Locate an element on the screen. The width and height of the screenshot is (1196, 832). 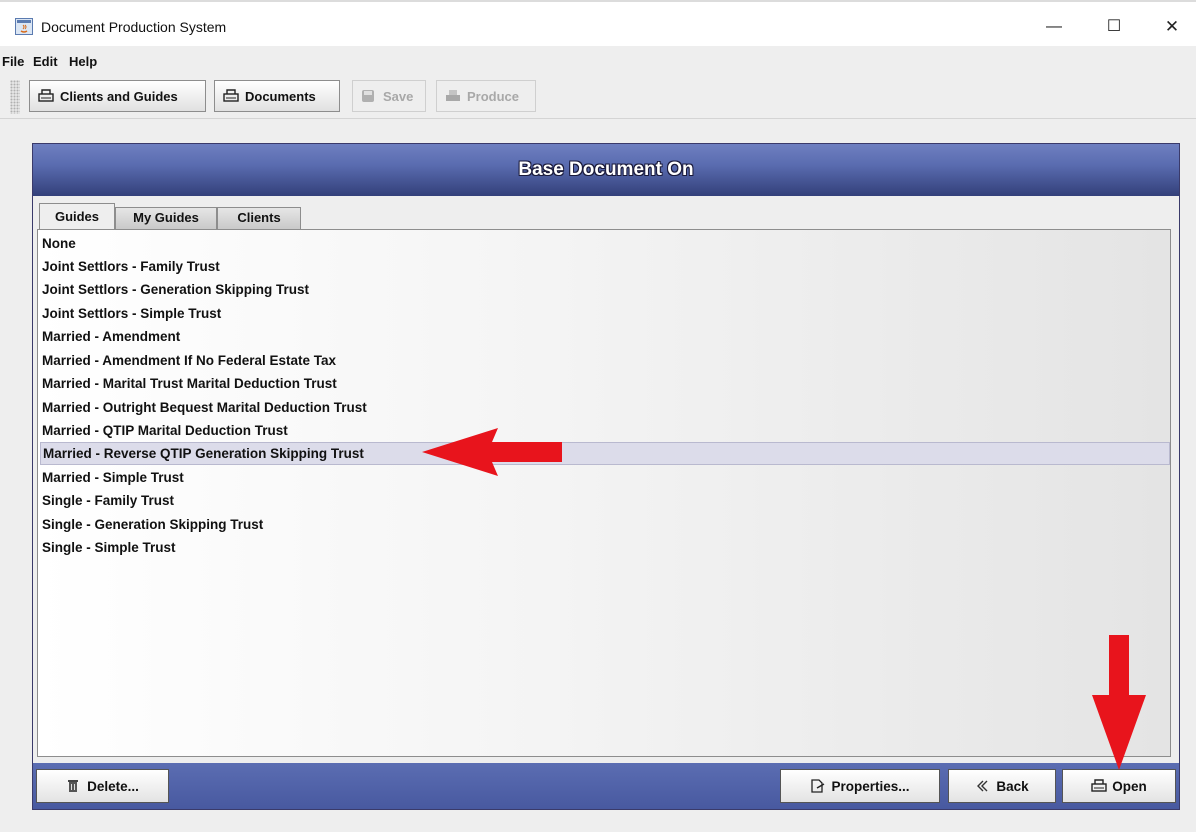
list-item: Joint Settlors - Family Trust is located at coordinates (605, 266).